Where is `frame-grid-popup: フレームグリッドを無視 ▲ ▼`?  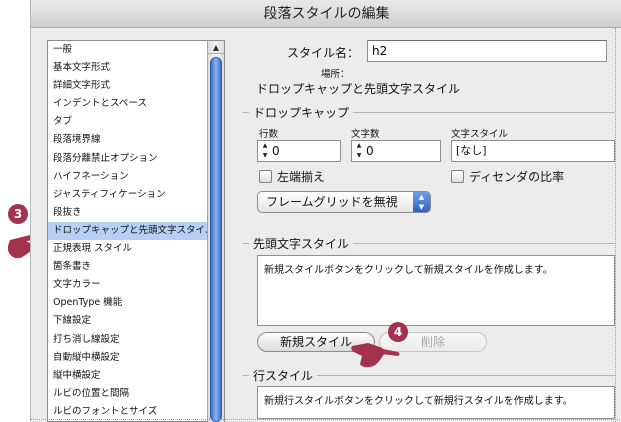 frame-grid-popup: フレームグリッドを無視 ▲ ▼ is located at coordinates (344, 202).